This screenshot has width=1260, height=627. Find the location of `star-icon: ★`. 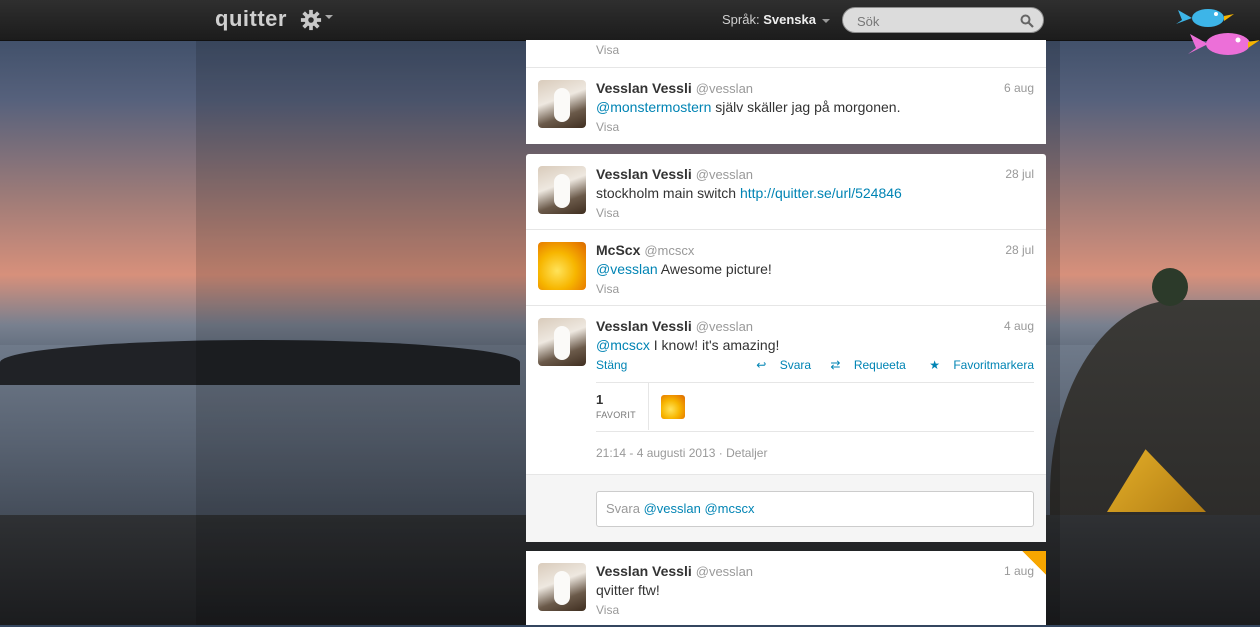

star-icon: ★ is located at coordinates (934, 365).